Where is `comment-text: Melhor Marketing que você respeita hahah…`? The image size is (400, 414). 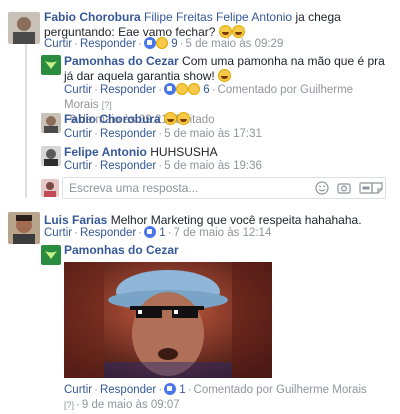
comment-text: Melhor Marketing que você respeita hahah… is located at coordinates (236, 220).